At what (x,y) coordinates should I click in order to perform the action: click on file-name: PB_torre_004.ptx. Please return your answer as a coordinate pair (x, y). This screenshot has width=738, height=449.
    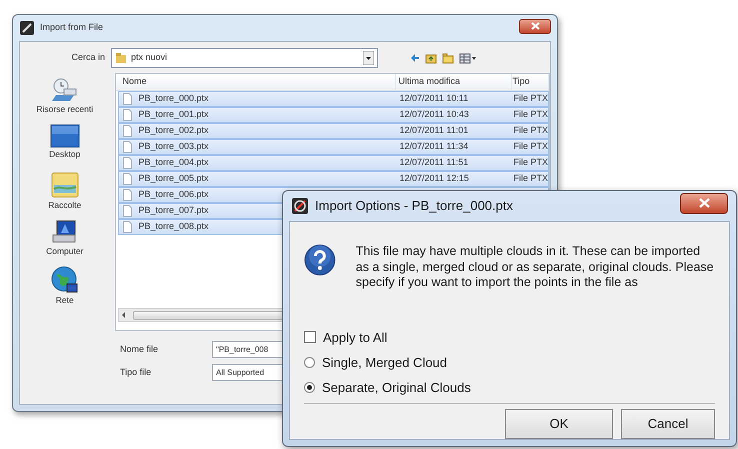
    Looking at the image, I should click on (173, 163).